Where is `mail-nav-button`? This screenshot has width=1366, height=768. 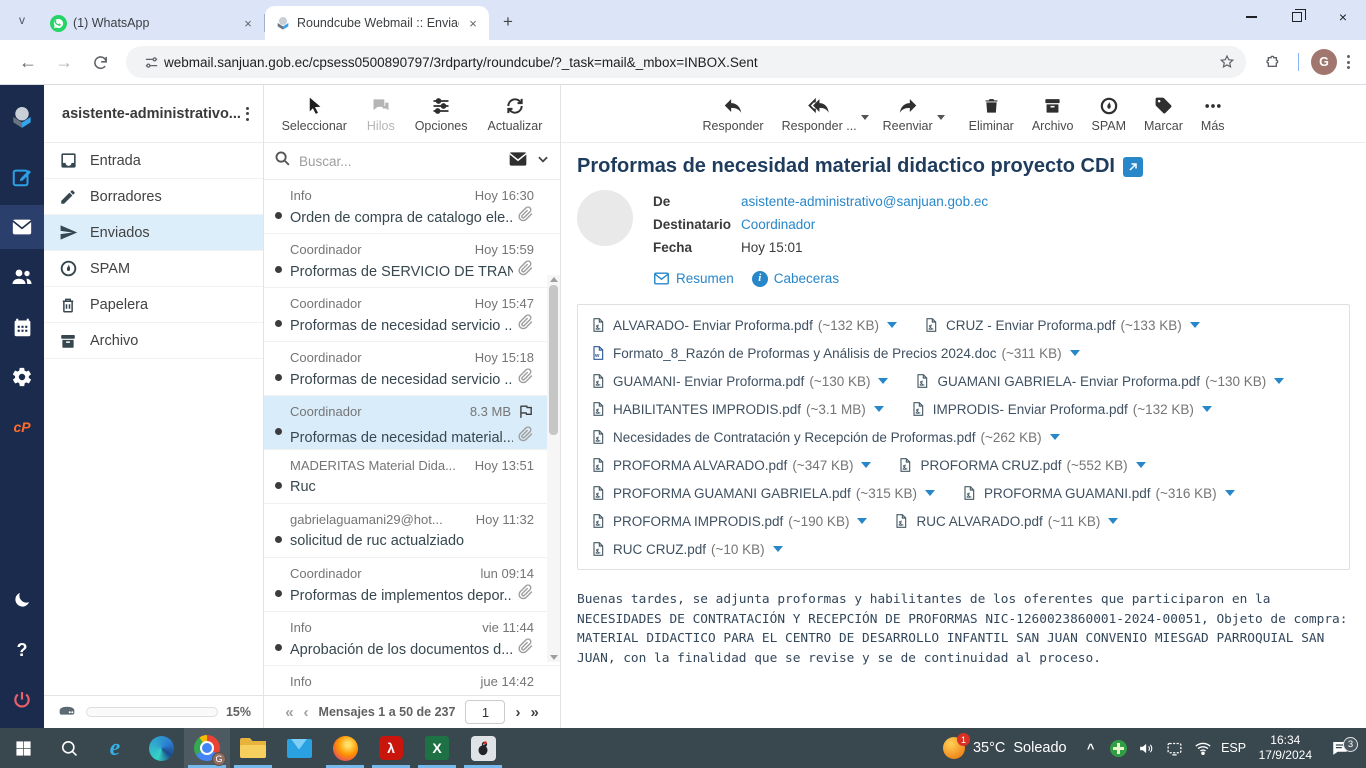 mail-nav-button is located at coordinates (22, 227).